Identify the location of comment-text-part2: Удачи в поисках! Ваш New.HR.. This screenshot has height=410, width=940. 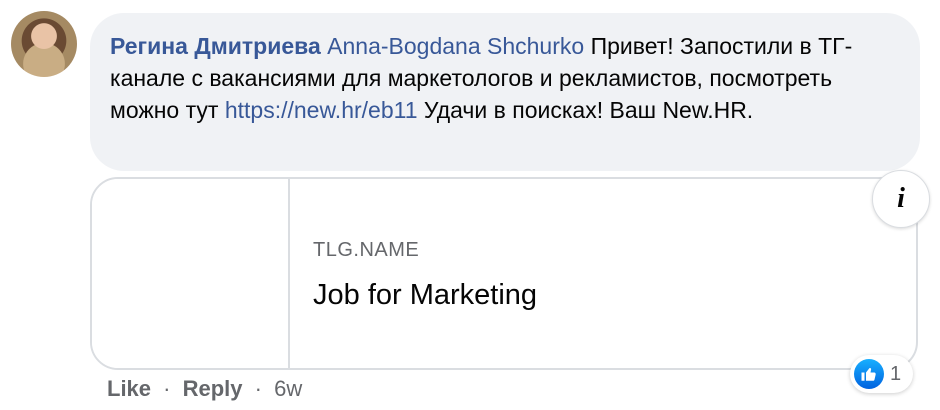
(585, 110).